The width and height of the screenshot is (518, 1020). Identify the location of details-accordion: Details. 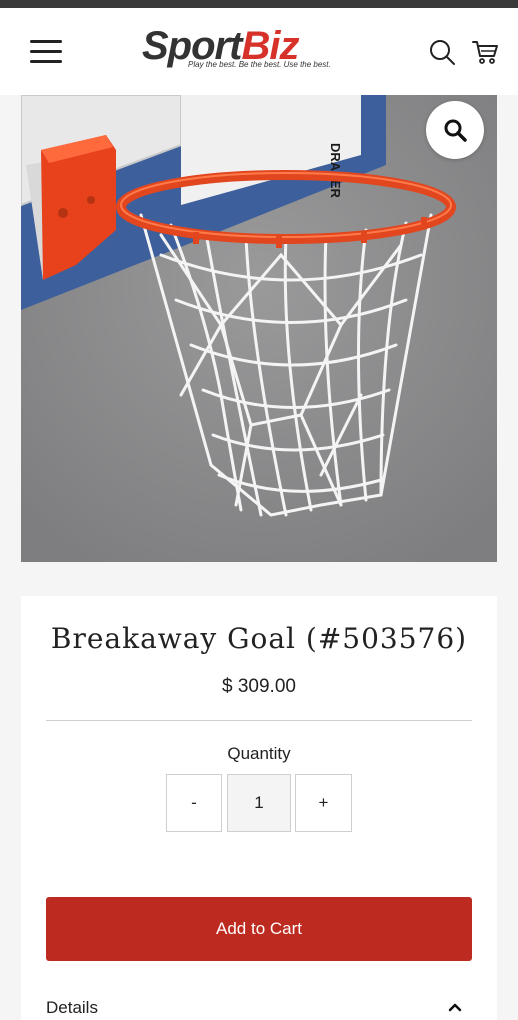
(259, 1008).